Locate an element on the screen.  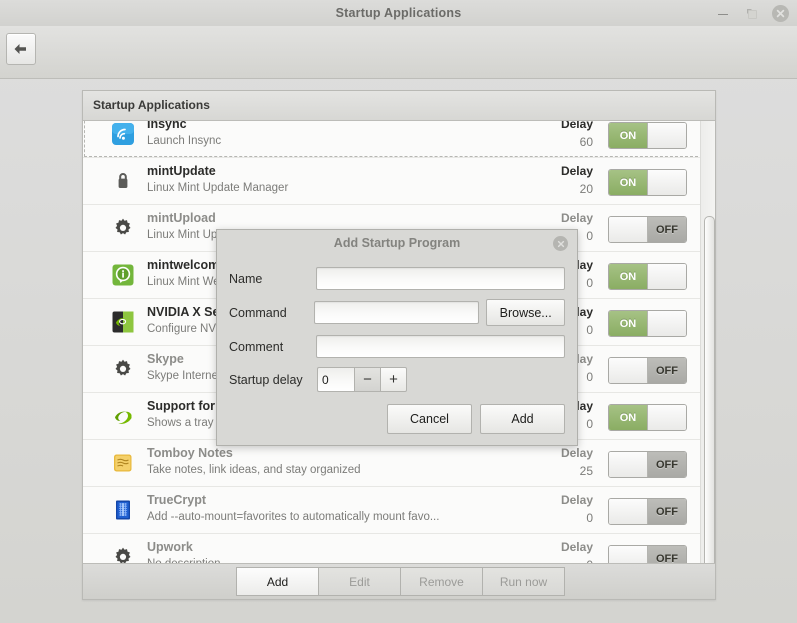
decrement-button: − is located at coordinates (367, 379).